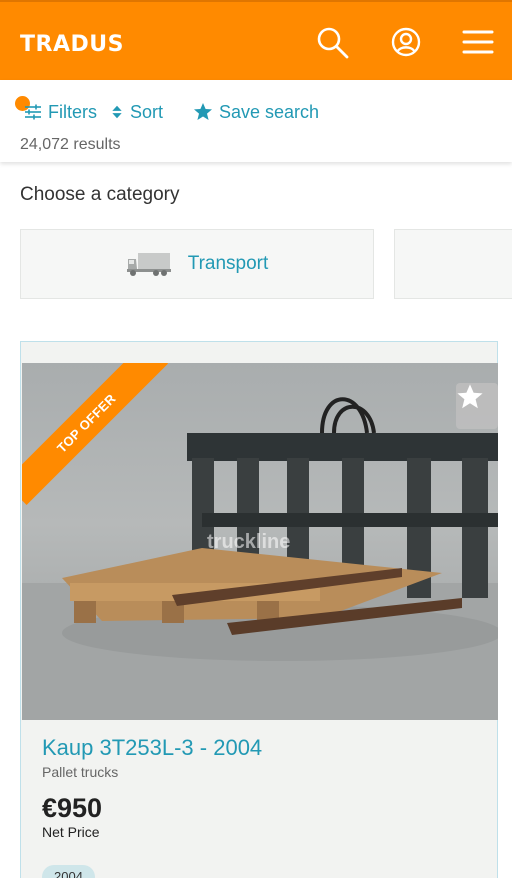 Image resolution: width=512 pixels, height=878 pixels. I want to click on category-label: Transport, so click(228, 263).